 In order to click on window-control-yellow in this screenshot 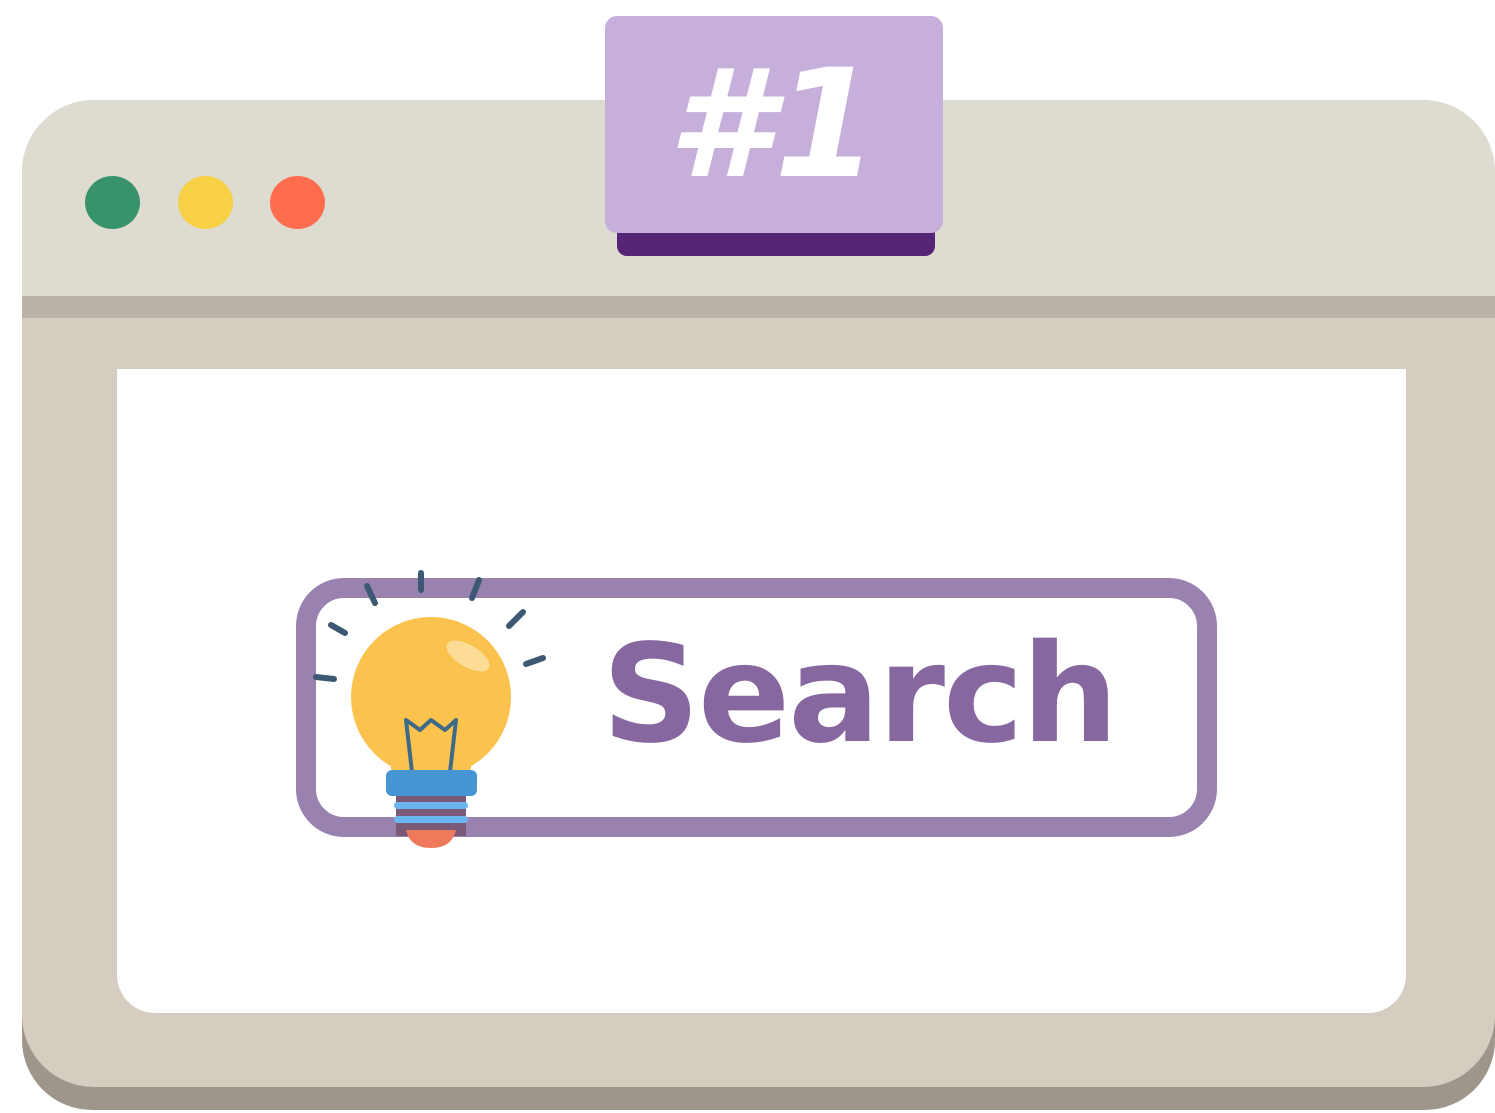, I will do `click(205, 202)`.